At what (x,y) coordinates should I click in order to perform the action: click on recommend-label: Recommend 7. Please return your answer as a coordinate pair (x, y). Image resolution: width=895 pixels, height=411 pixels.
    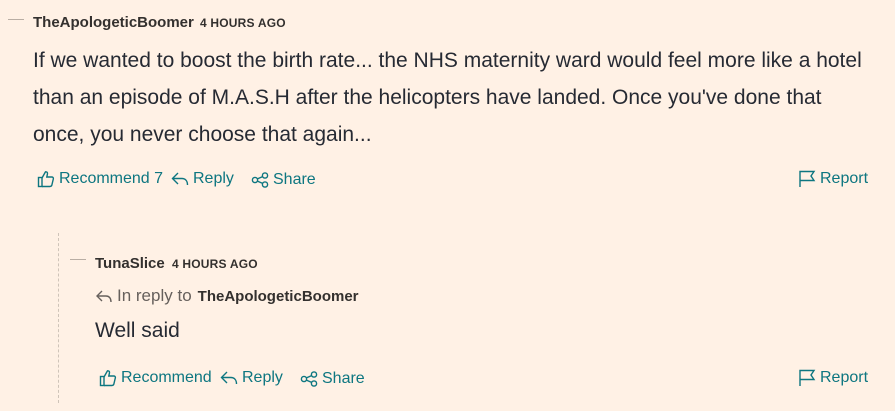
    Looking at the image, I should click on (111, 178).